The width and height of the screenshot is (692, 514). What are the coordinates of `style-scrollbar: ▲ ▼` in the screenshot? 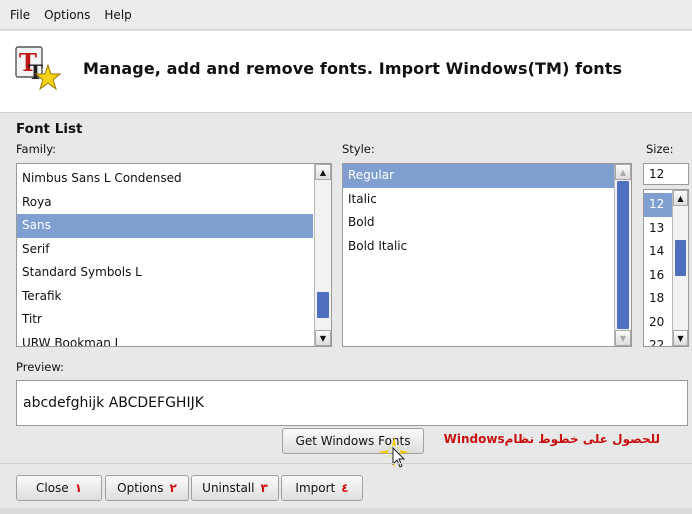 It's located at (622, 255).